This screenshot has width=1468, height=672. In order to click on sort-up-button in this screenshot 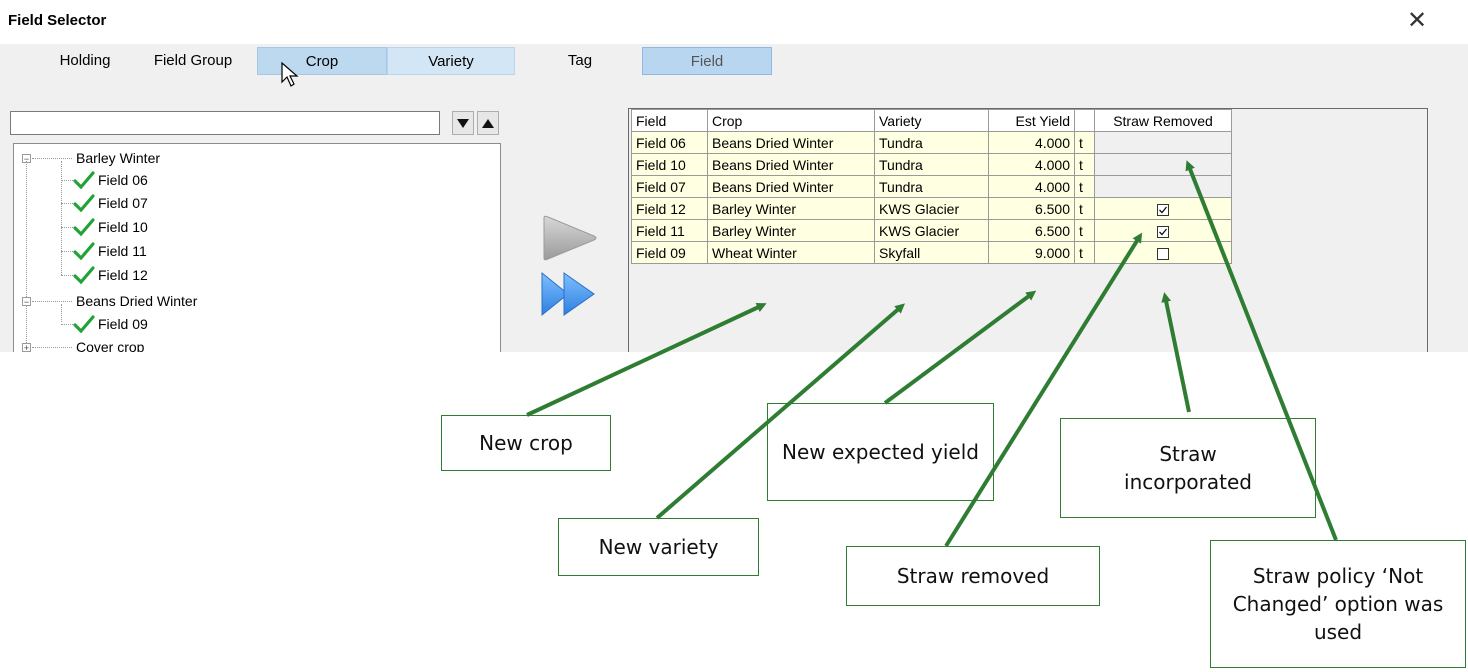, I will do `click(488, 123)`.